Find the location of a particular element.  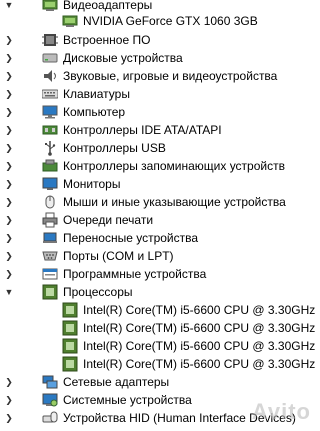

tree-node-label: Порты (COM и LPT) is located at coordinates (118, 256).